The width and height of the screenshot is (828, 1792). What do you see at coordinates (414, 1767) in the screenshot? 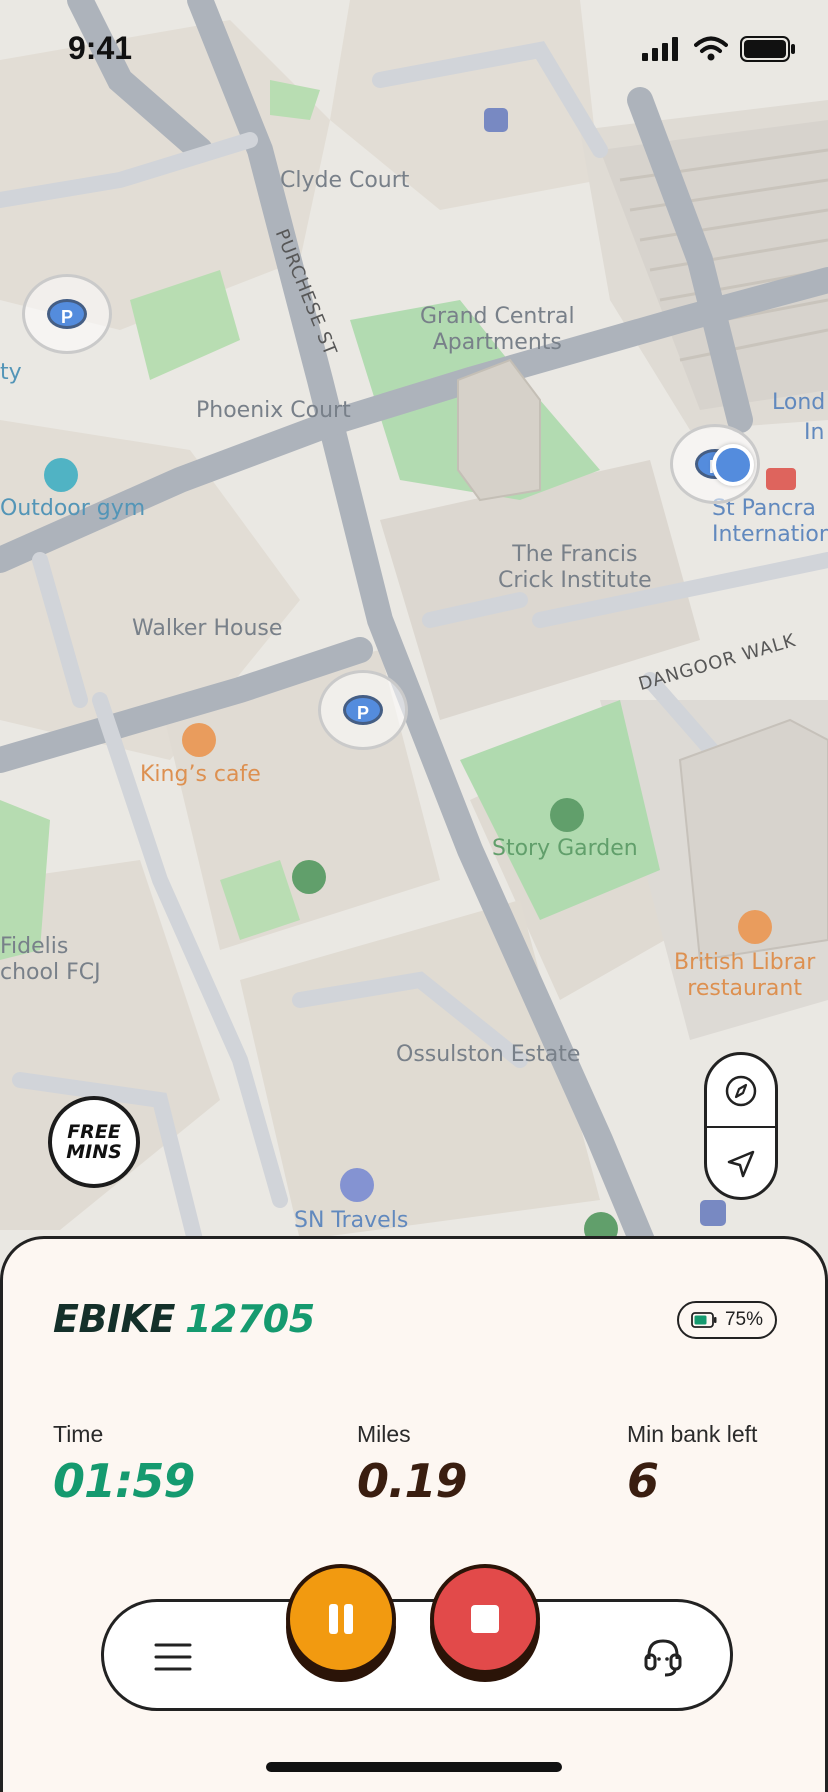
I see `home-indicator` at bounding box center [414, 1767].